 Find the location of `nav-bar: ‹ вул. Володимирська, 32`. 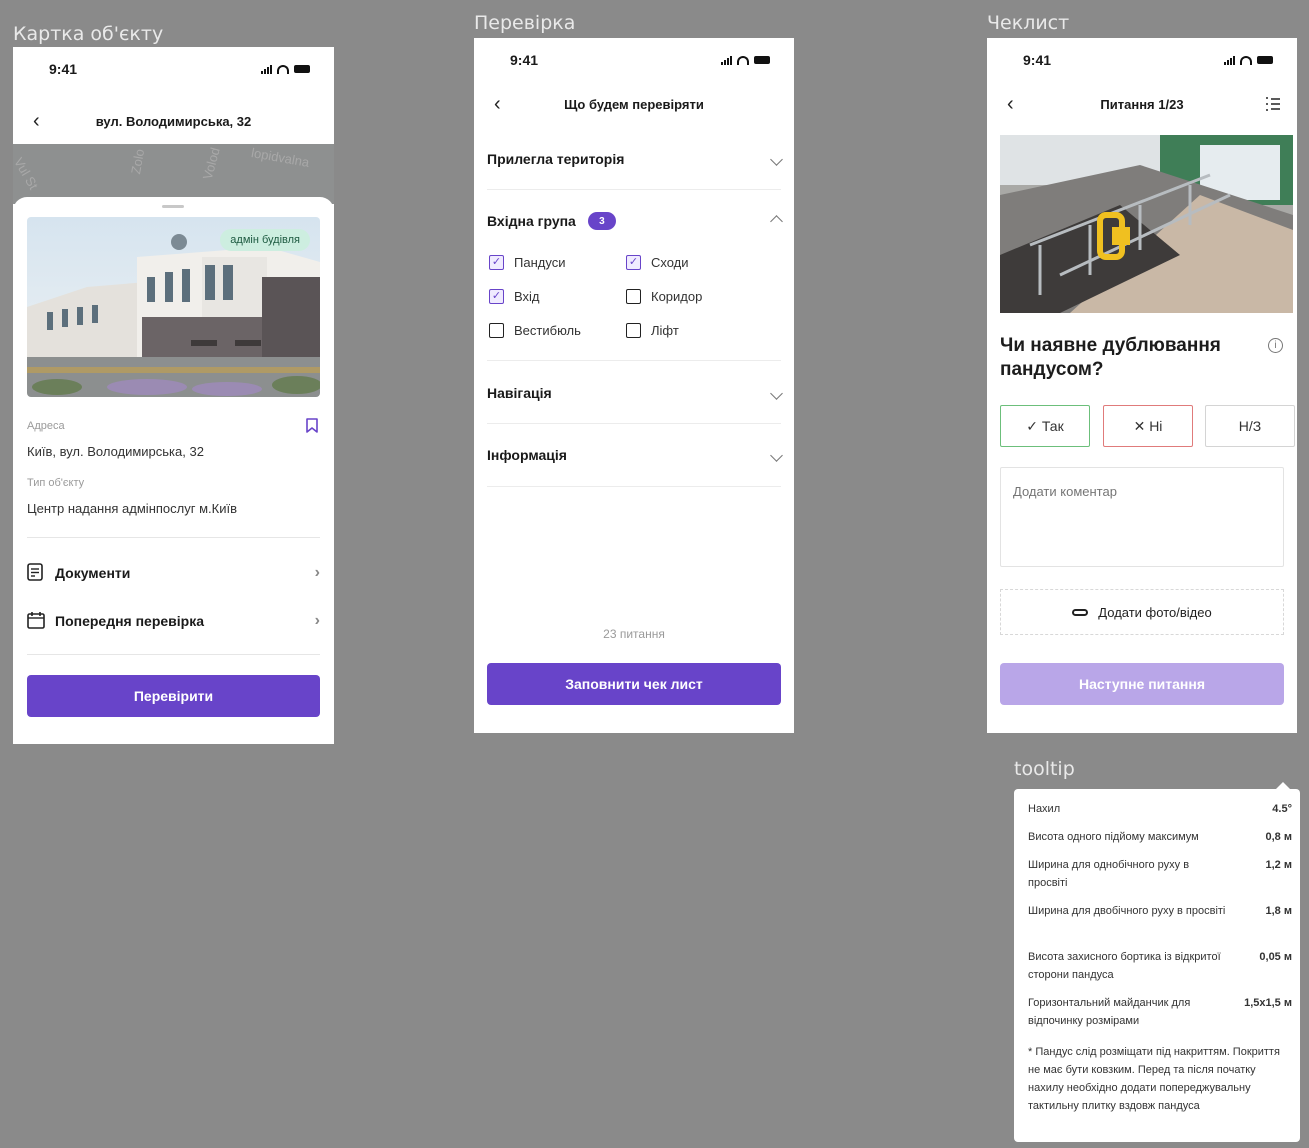

nav-bar: ‹ вул. Володимирська, 32 is located at coordinates (173, 121).